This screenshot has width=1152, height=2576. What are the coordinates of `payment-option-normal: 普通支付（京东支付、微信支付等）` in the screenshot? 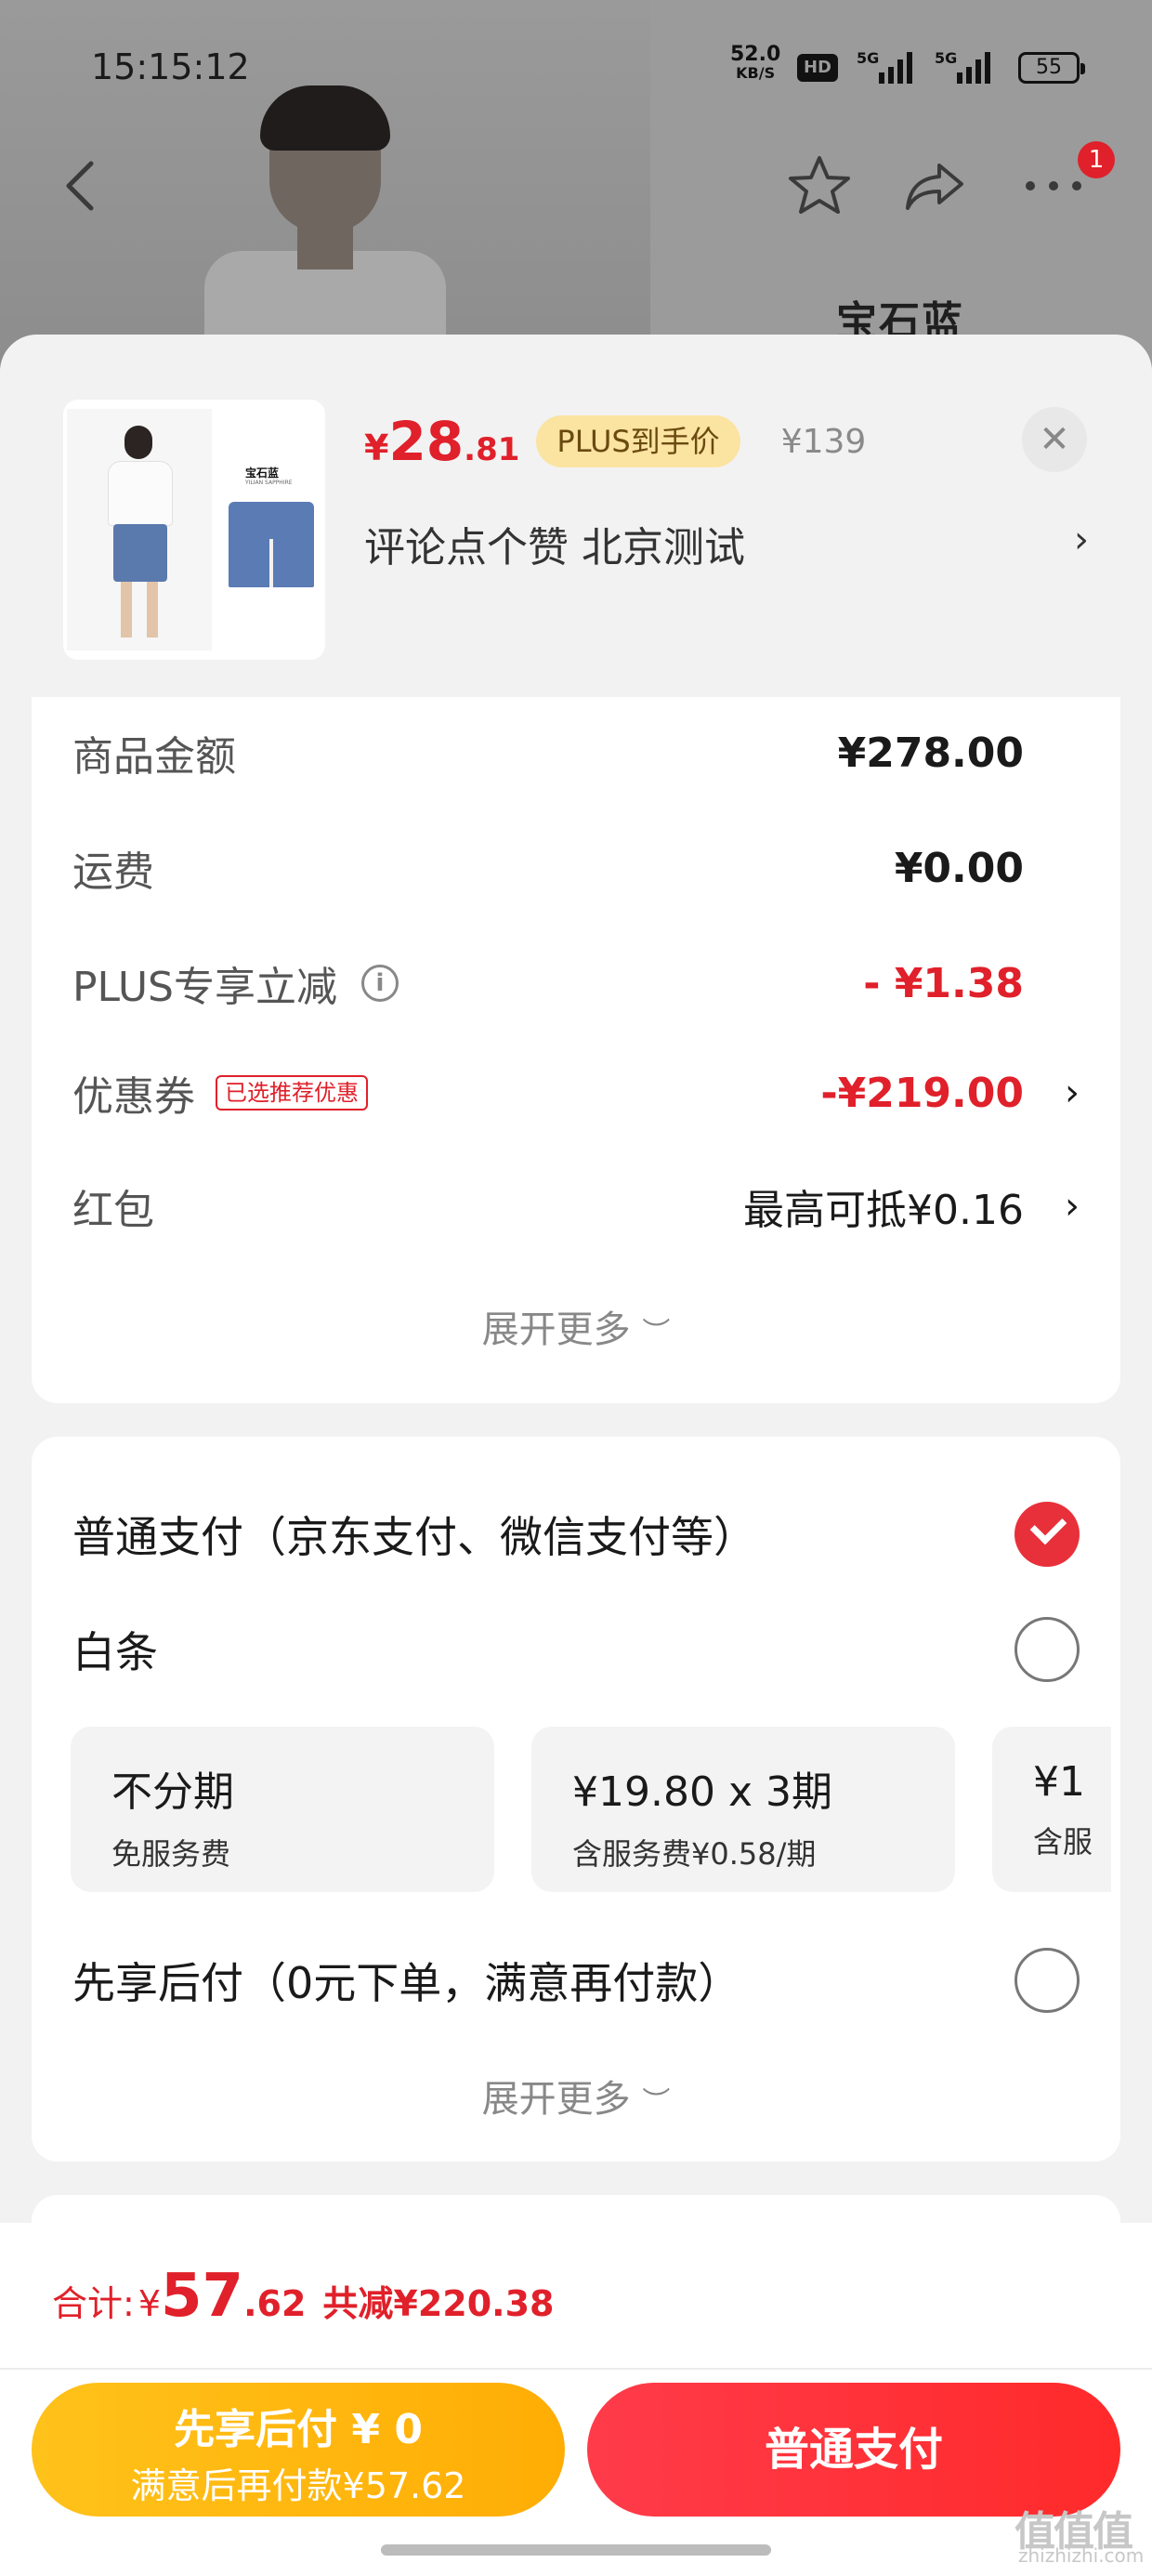 It's located at (576, 1534).